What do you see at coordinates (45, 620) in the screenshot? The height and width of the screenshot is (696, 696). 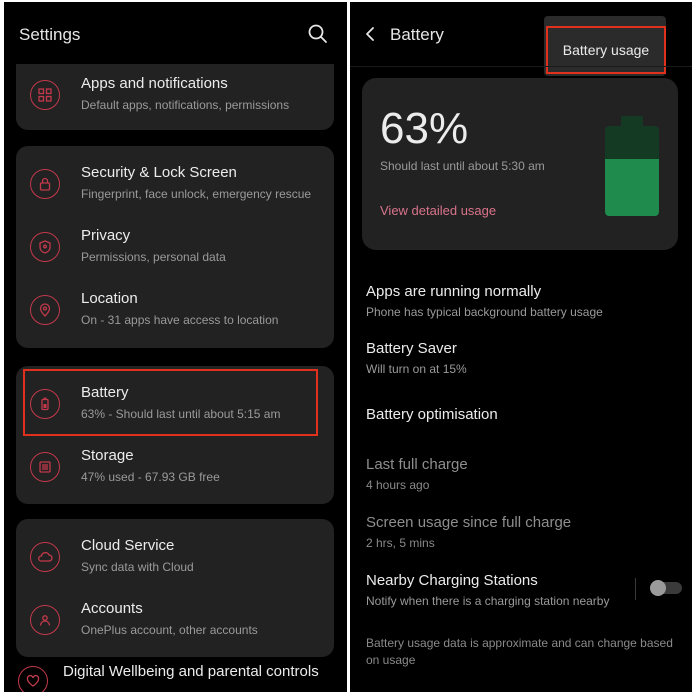 I see `account-icon` at bounding box center [45, 620].